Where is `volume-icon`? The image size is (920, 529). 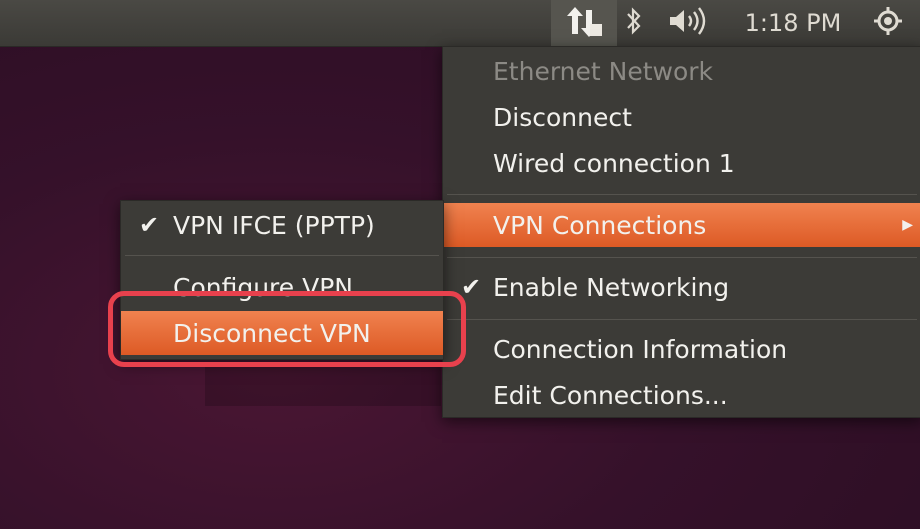
volume-icon is located at coordinates (688, 23).